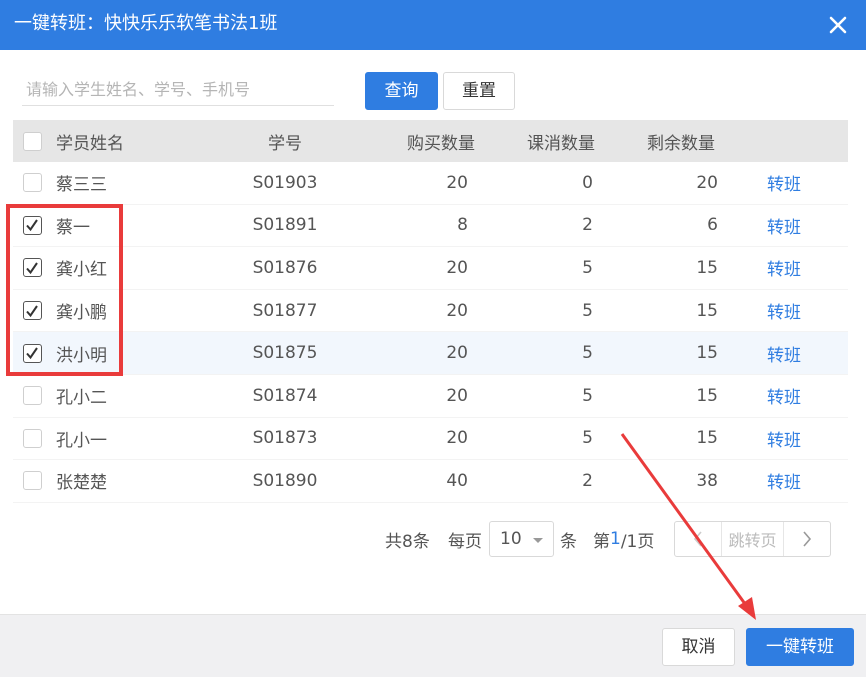 Image resolution: width=866 pixels, height=677 pixels. I want to click on cell-buy: 8, so click(462, 225).